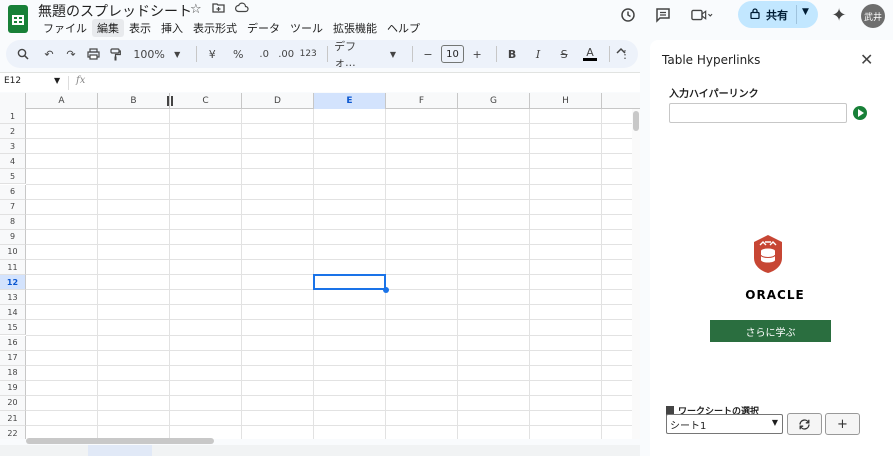  What do you see at coordinates (663, 15) in the screenshot?
I see `comment-icon` at bounding box center [663, 15].